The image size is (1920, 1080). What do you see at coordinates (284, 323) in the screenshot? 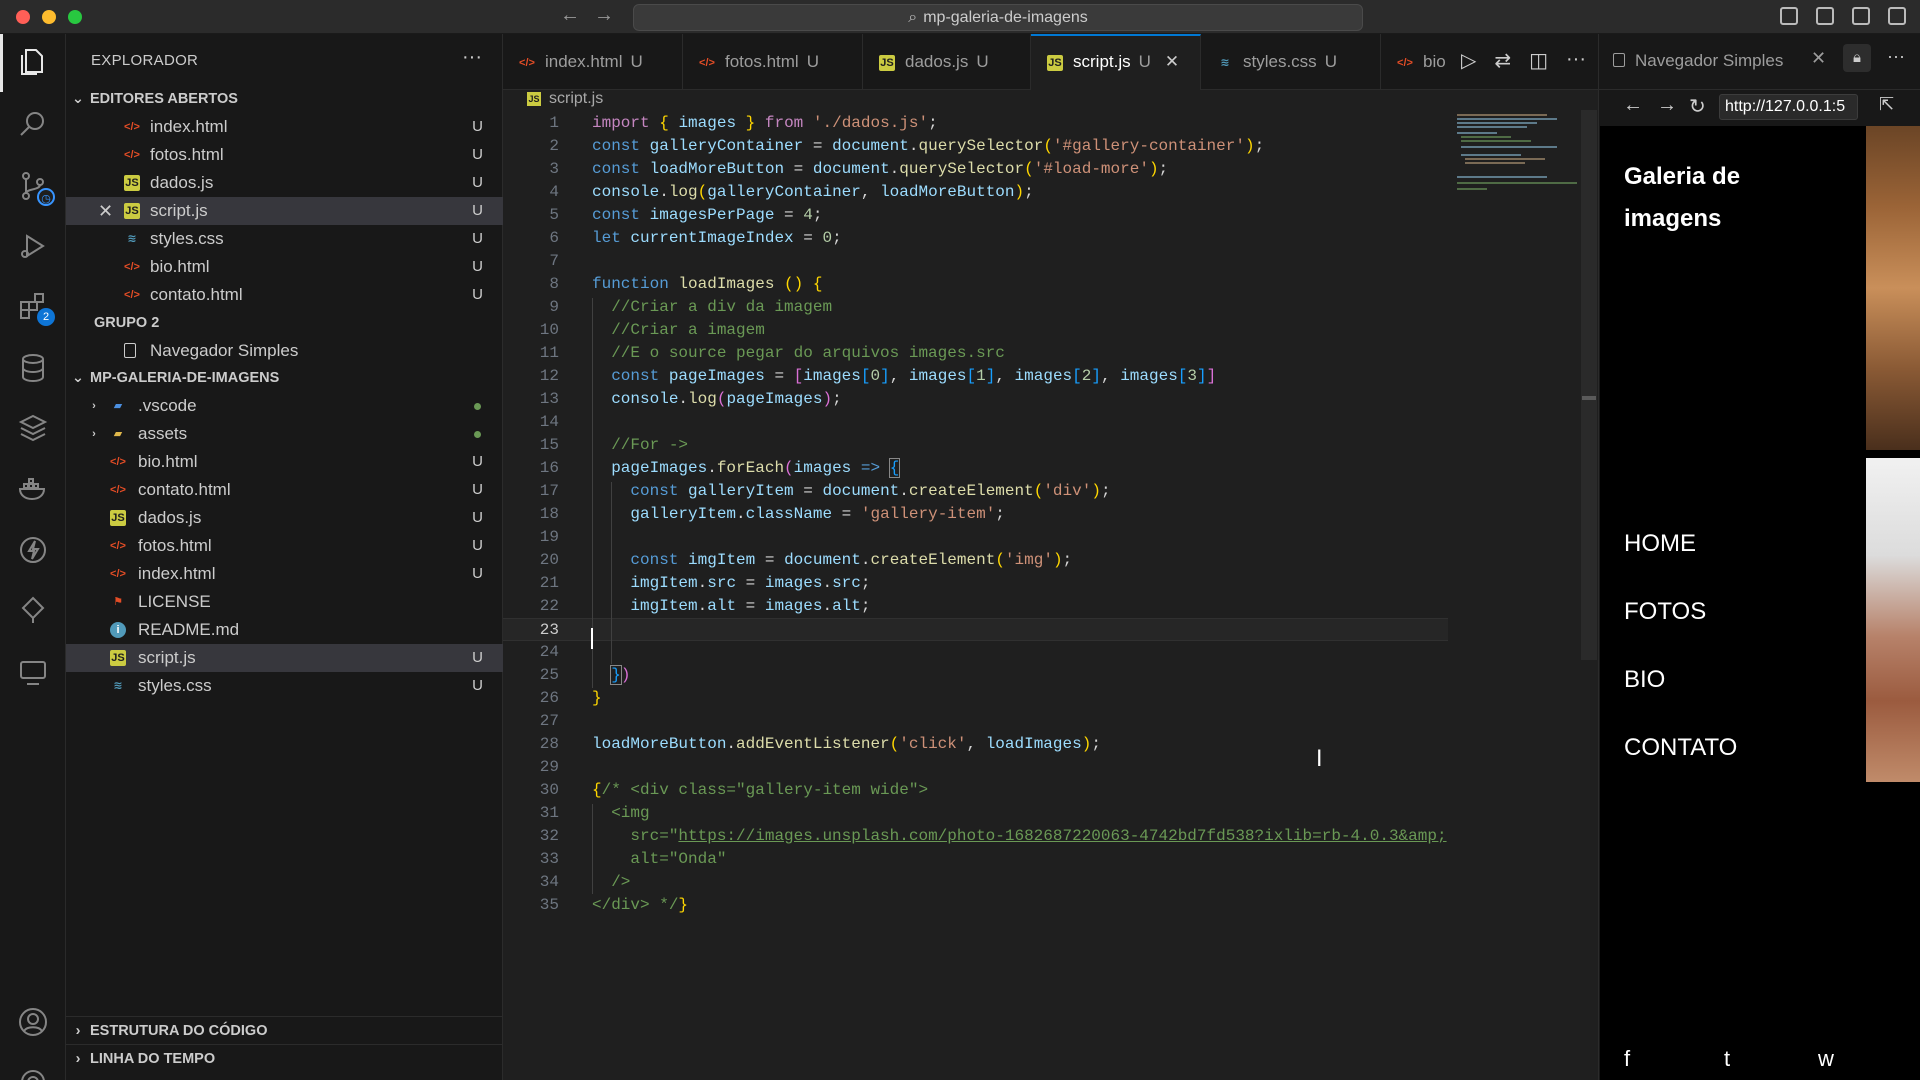
I see `group-2-header: GRUPO 2` at bounding box center [284, 323].